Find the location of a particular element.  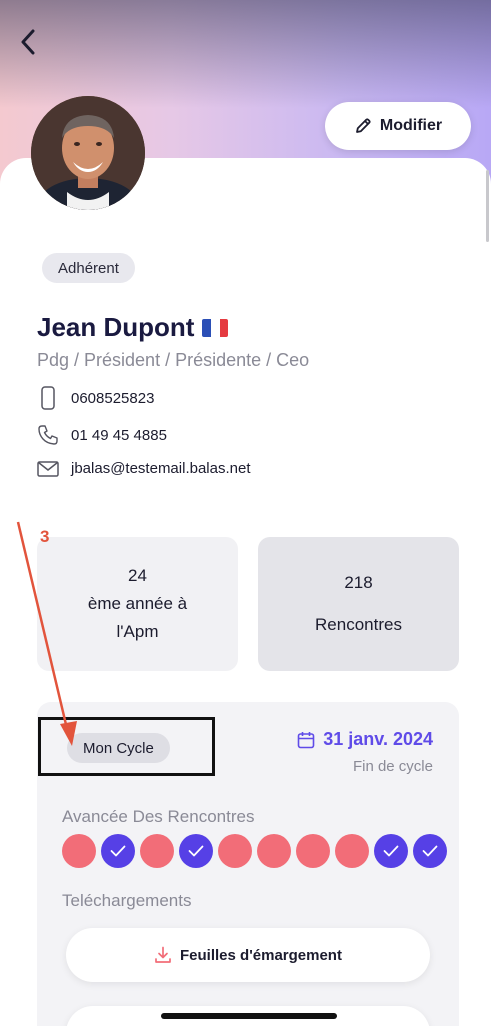

mobile-number: 0608525823 is located at coordinates (113, 398).